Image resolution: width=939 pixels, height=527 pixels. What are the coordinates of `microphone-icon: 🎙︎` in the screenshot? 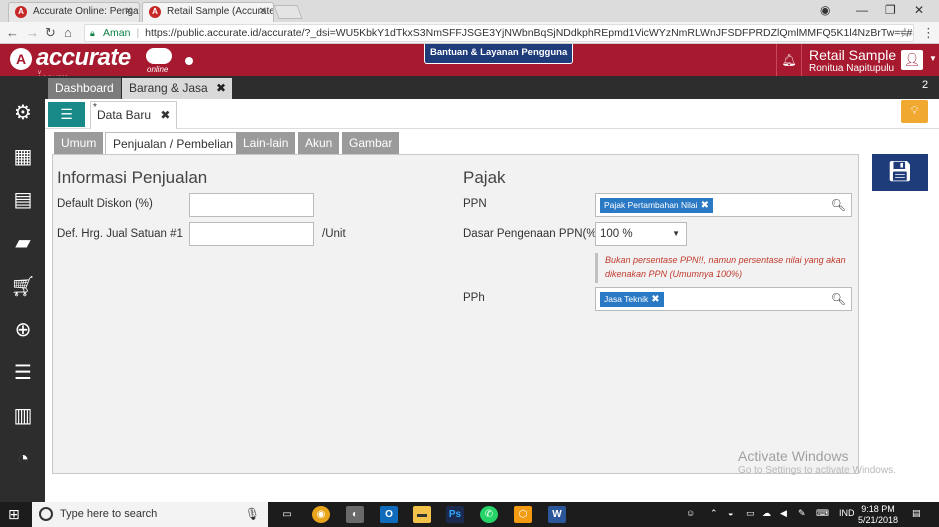 It's located at (252, 514).